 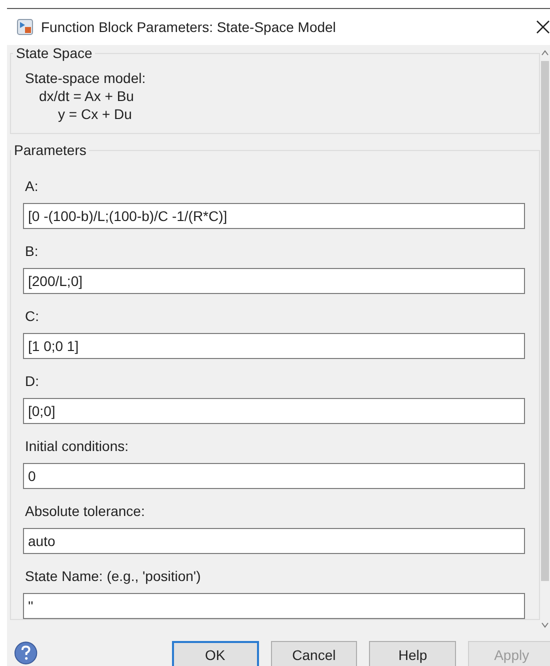 I want to click on block-icon, so click(x=25, y=27).